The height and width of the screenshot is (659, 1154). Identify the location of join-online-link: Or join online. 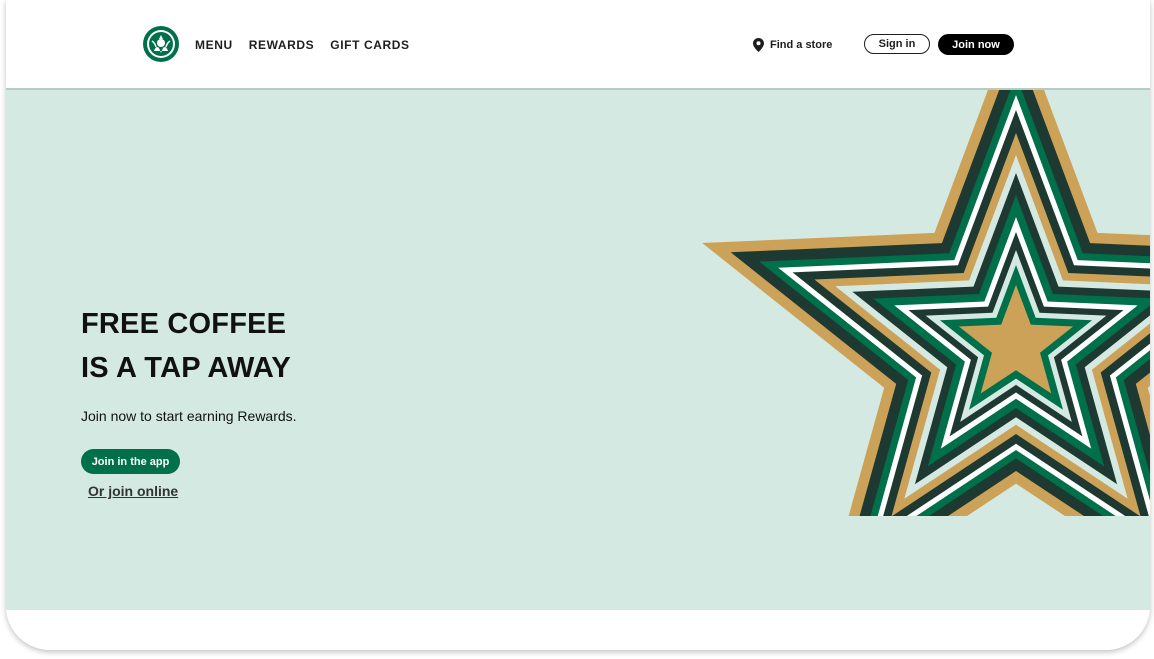
(133, 491).